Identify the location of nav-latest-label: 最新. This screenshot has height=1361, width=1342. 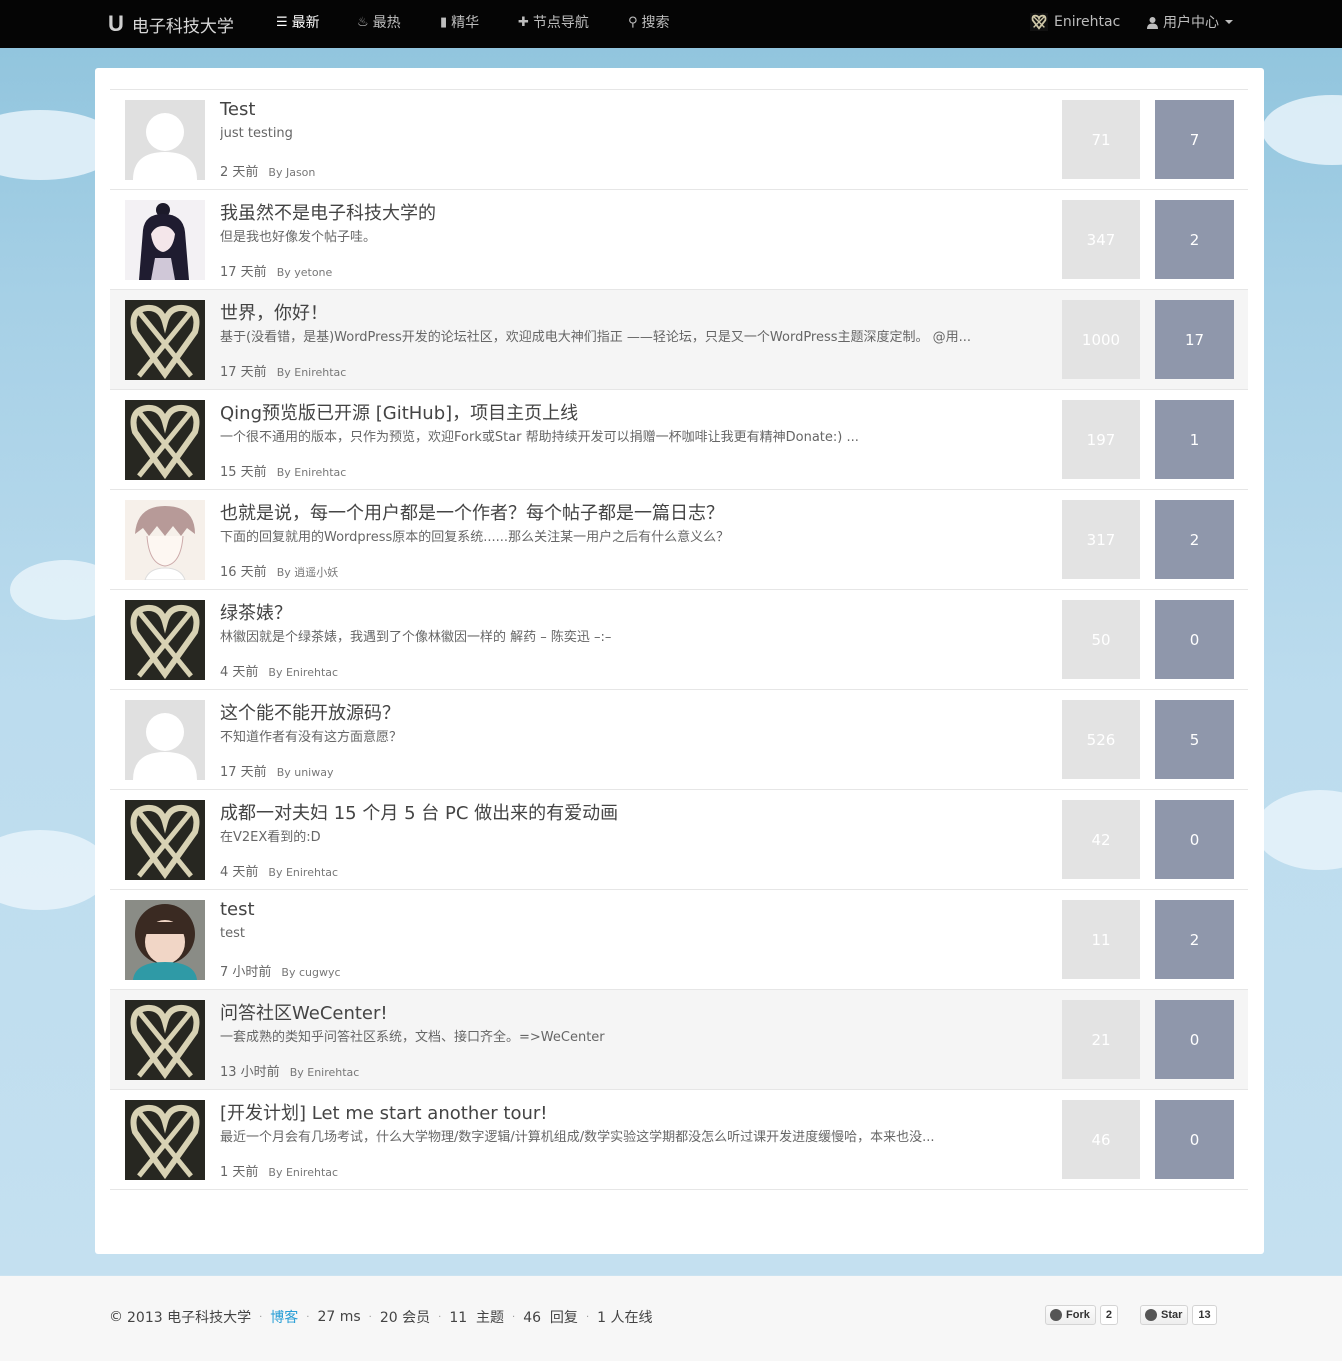
(305, 23).